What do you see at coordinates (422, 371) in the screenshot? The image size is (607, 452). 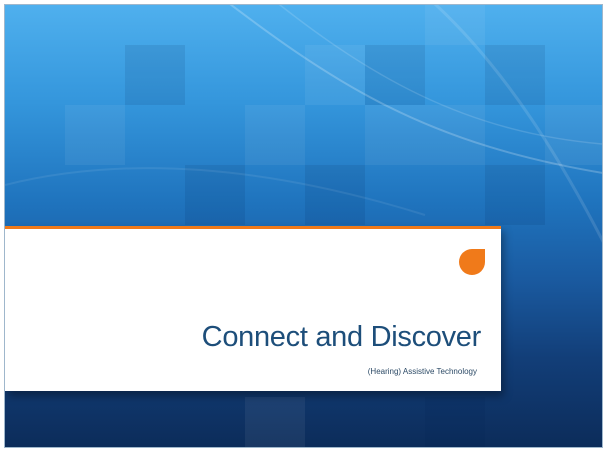 I see `slide-subtitle: (Hearing) Assistive Technology` at bounding box center [422, 371].